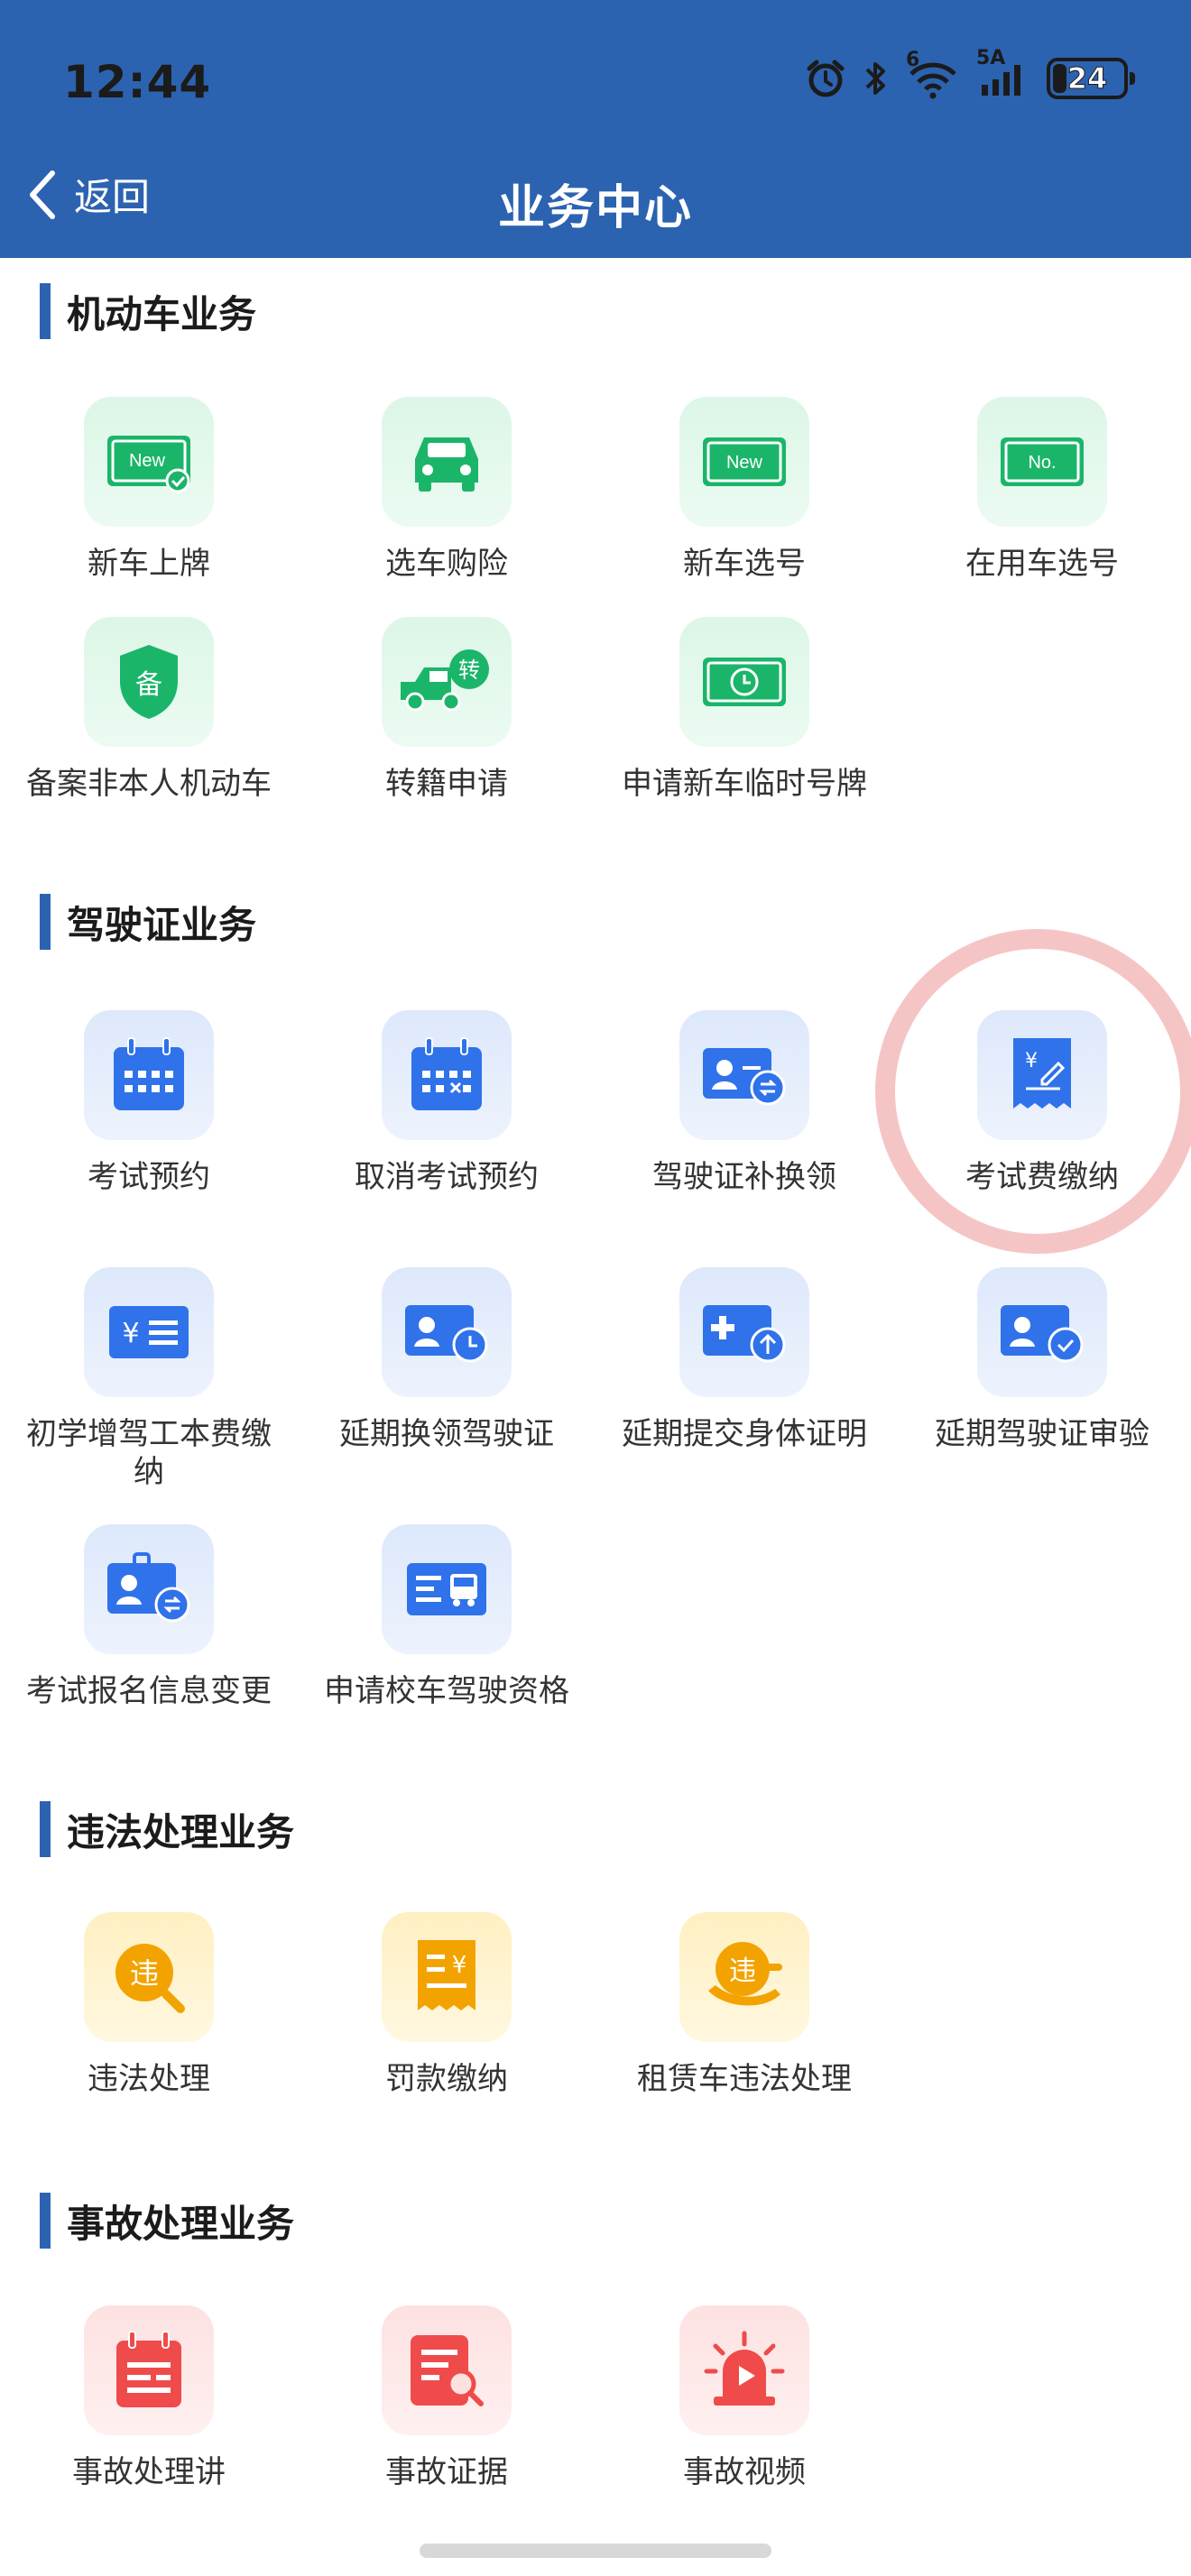 The image size is (1191, 2576). Describe the element at coordinates (1033, 1092) in the screenshot. I see `highlight-circle` at that location.